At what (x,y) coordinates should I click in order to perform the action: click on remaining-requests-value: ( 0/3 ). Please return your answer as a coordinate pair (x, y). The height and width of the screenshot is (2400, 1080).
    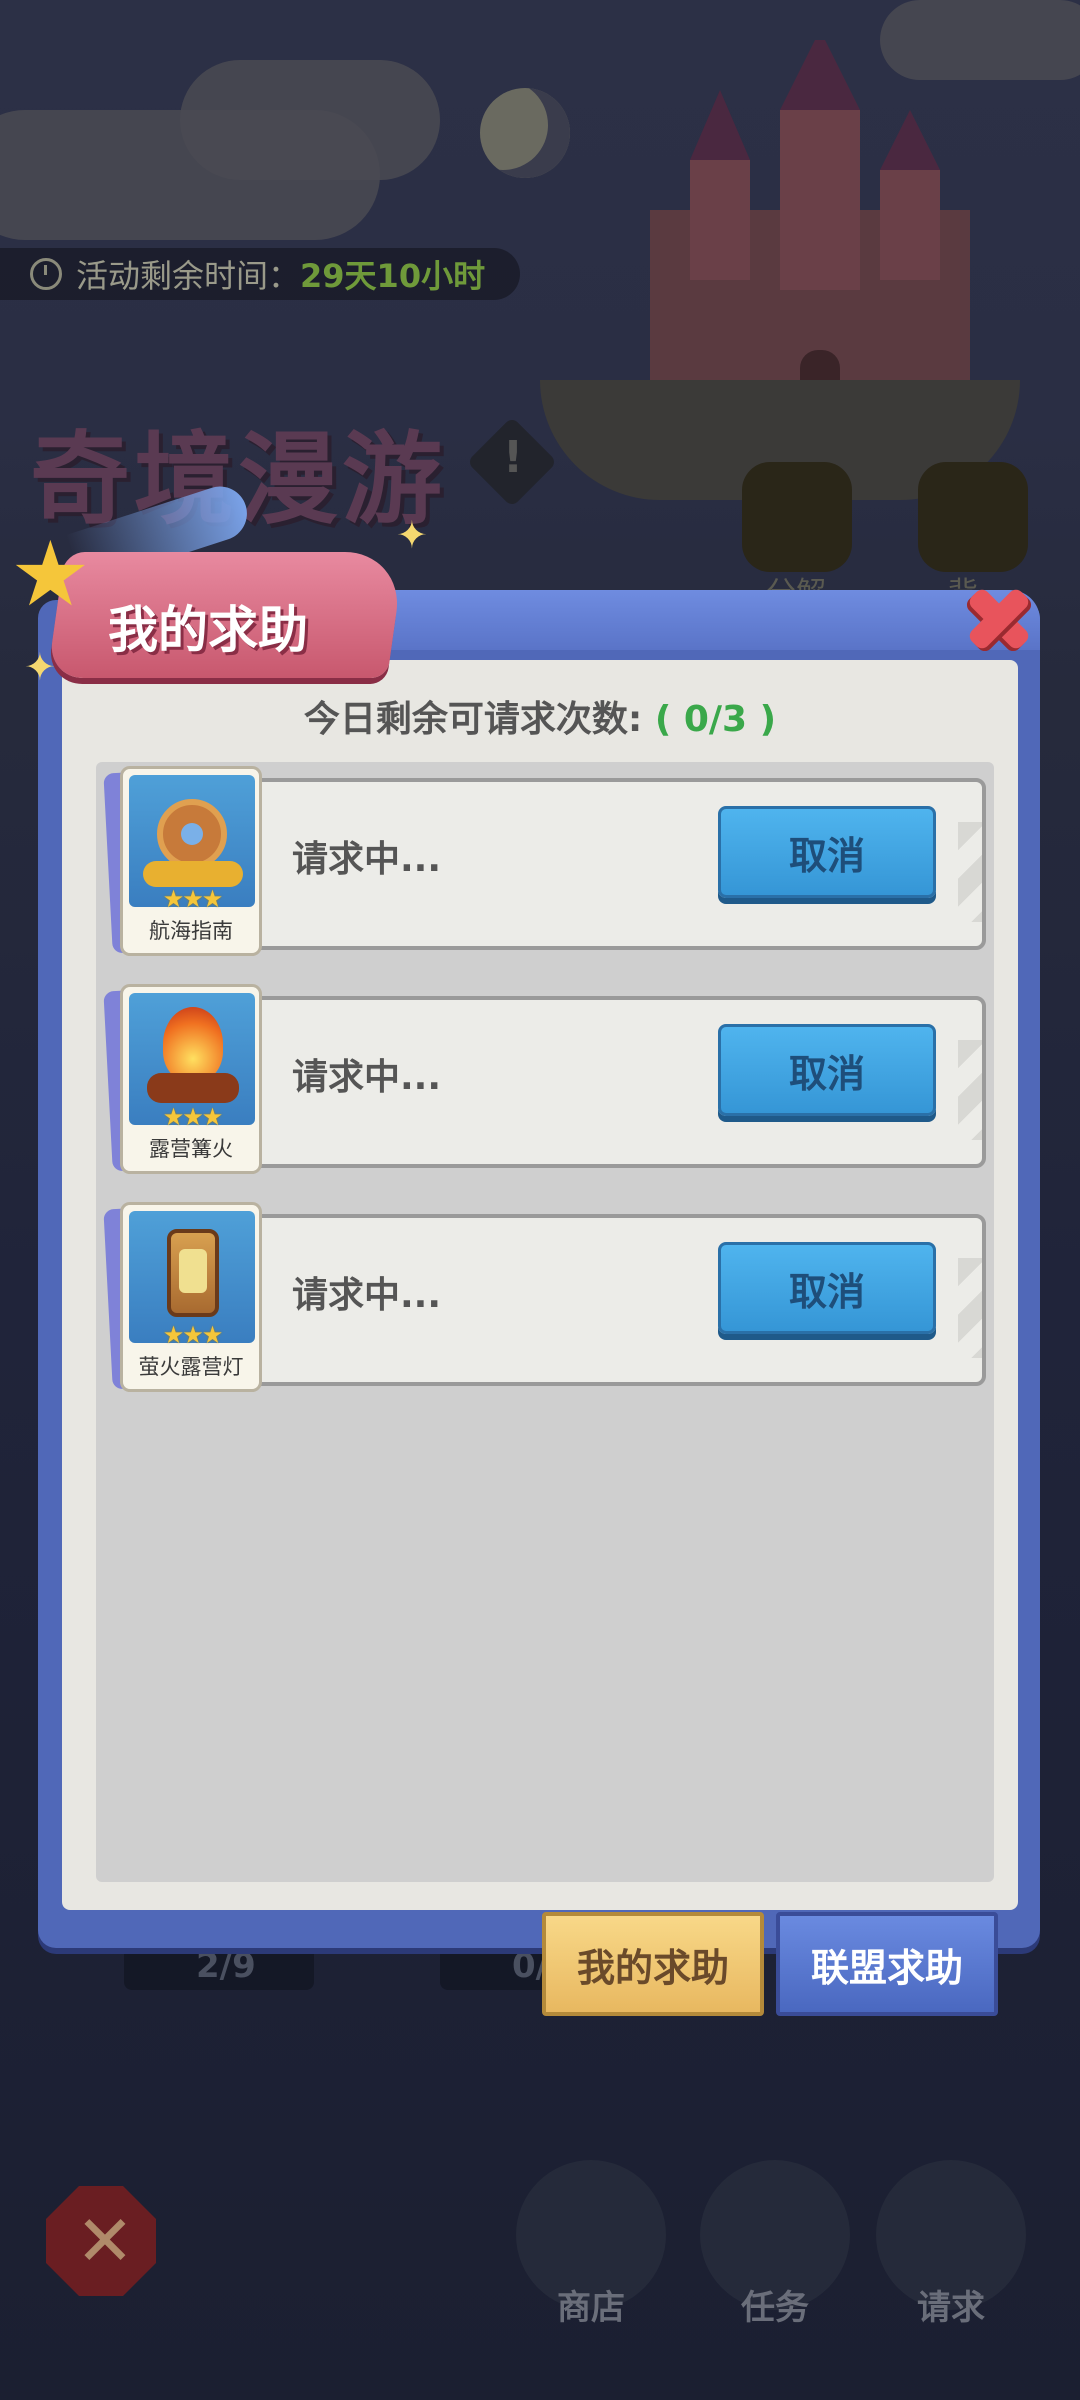
    Looking at the image, I should click on (715, 719).